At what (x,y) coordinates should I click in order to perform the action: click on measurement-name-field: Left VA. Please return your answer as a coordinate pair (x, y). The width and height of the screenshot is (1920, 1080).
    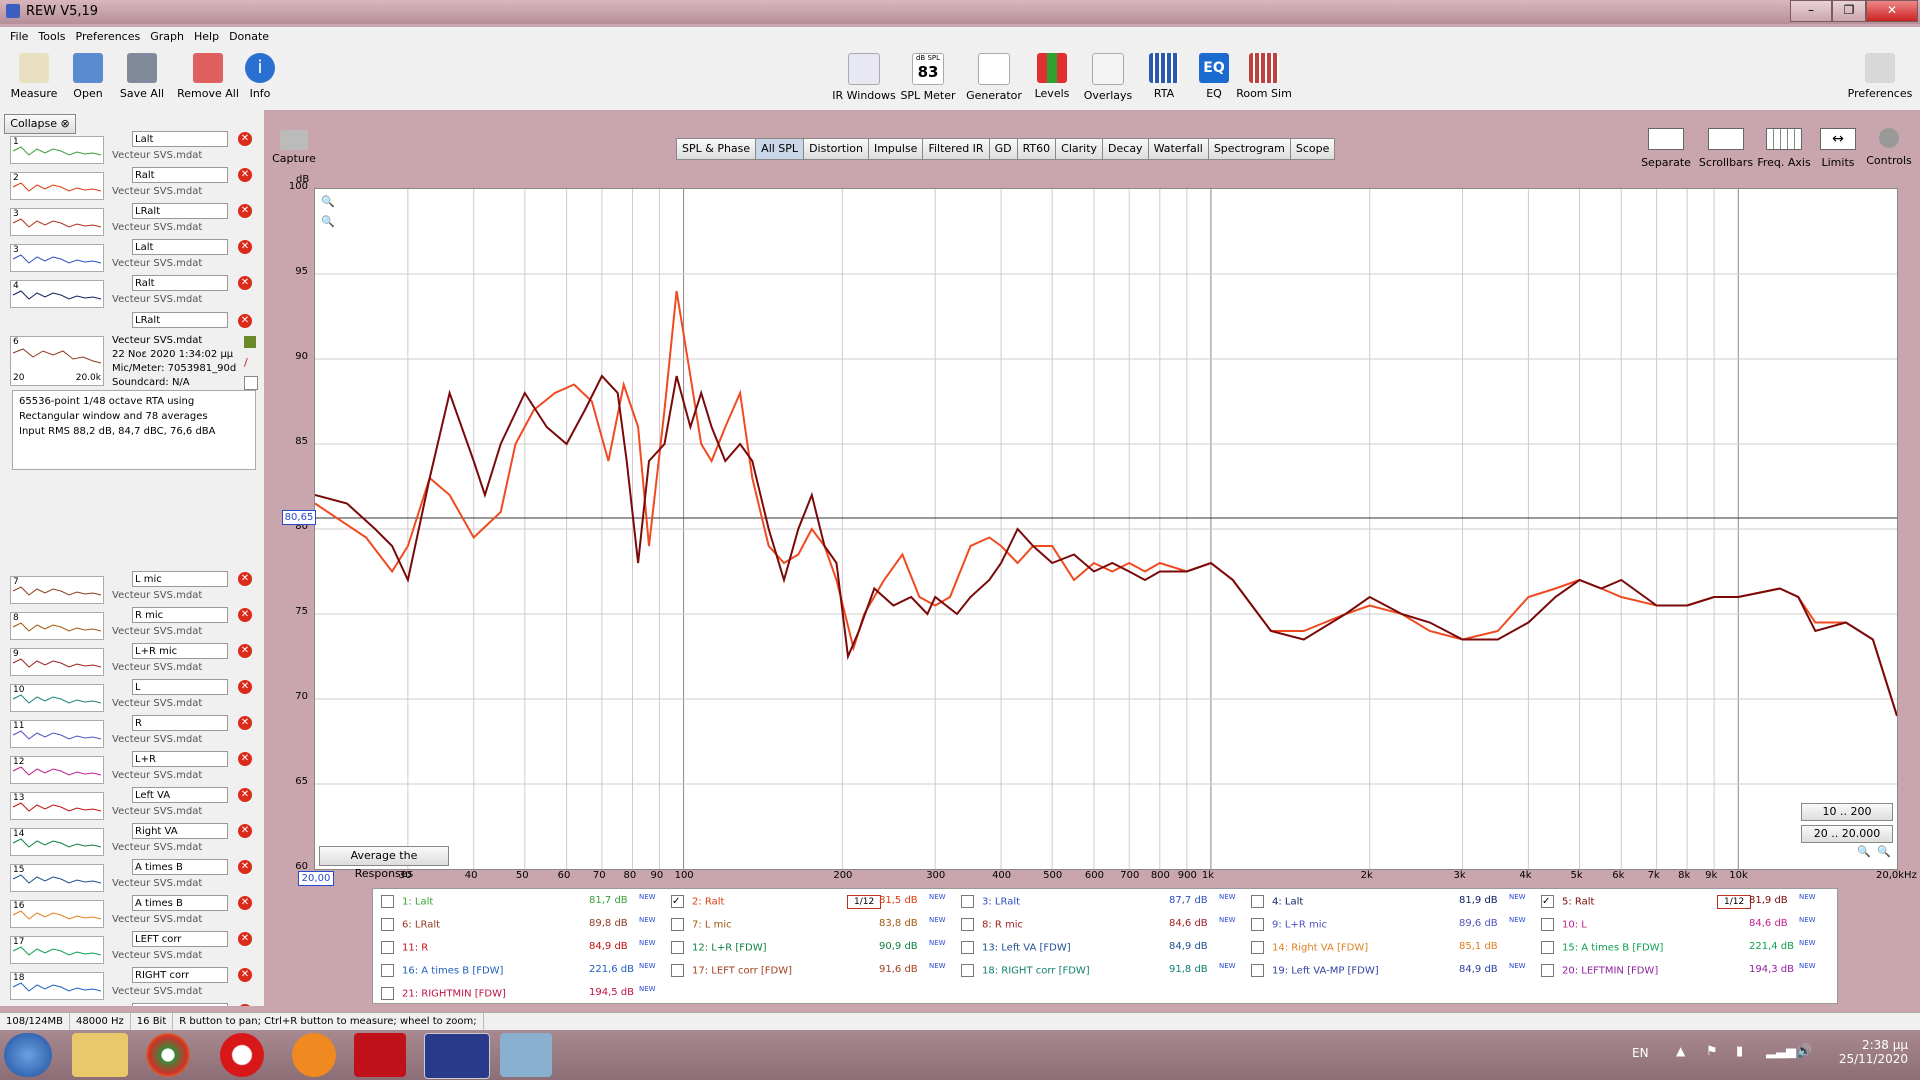
    Looking at the image, I should click on (180, 795).